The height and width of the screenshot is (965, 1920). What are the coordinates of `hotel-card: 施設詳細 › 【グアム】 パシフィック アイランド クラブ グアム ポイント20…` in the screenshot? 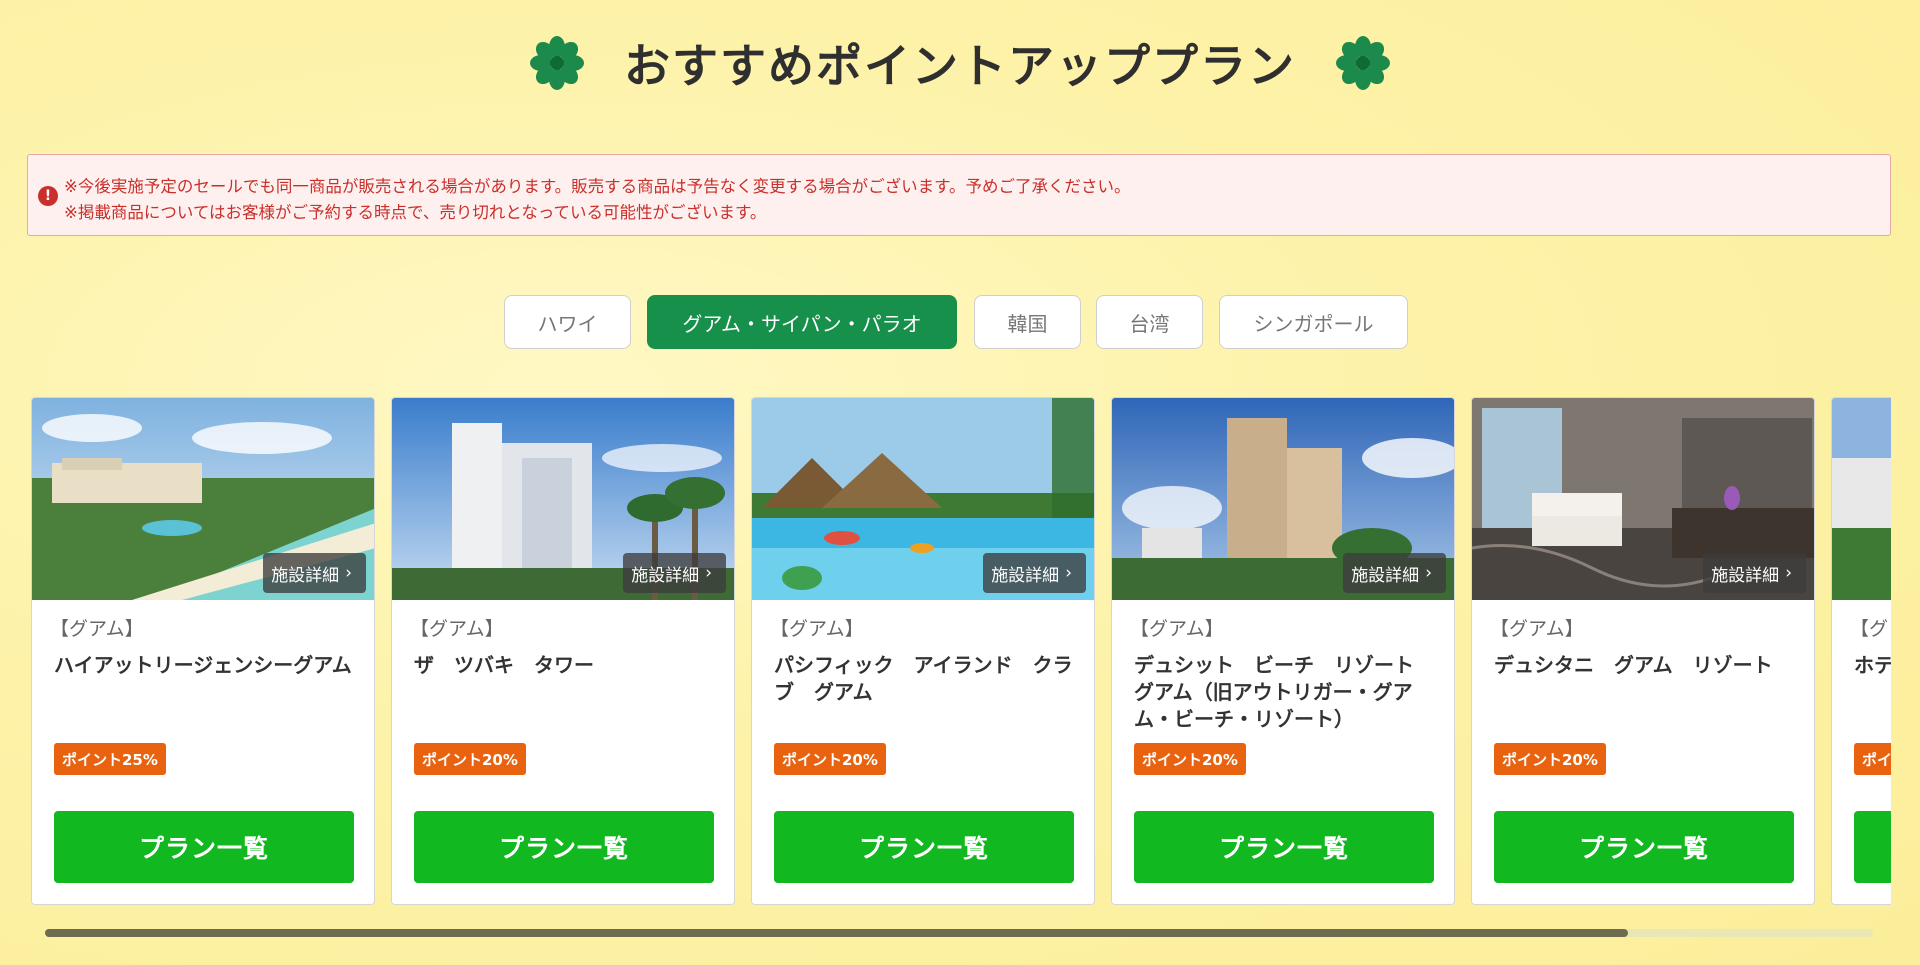 It's located at (923, 651).